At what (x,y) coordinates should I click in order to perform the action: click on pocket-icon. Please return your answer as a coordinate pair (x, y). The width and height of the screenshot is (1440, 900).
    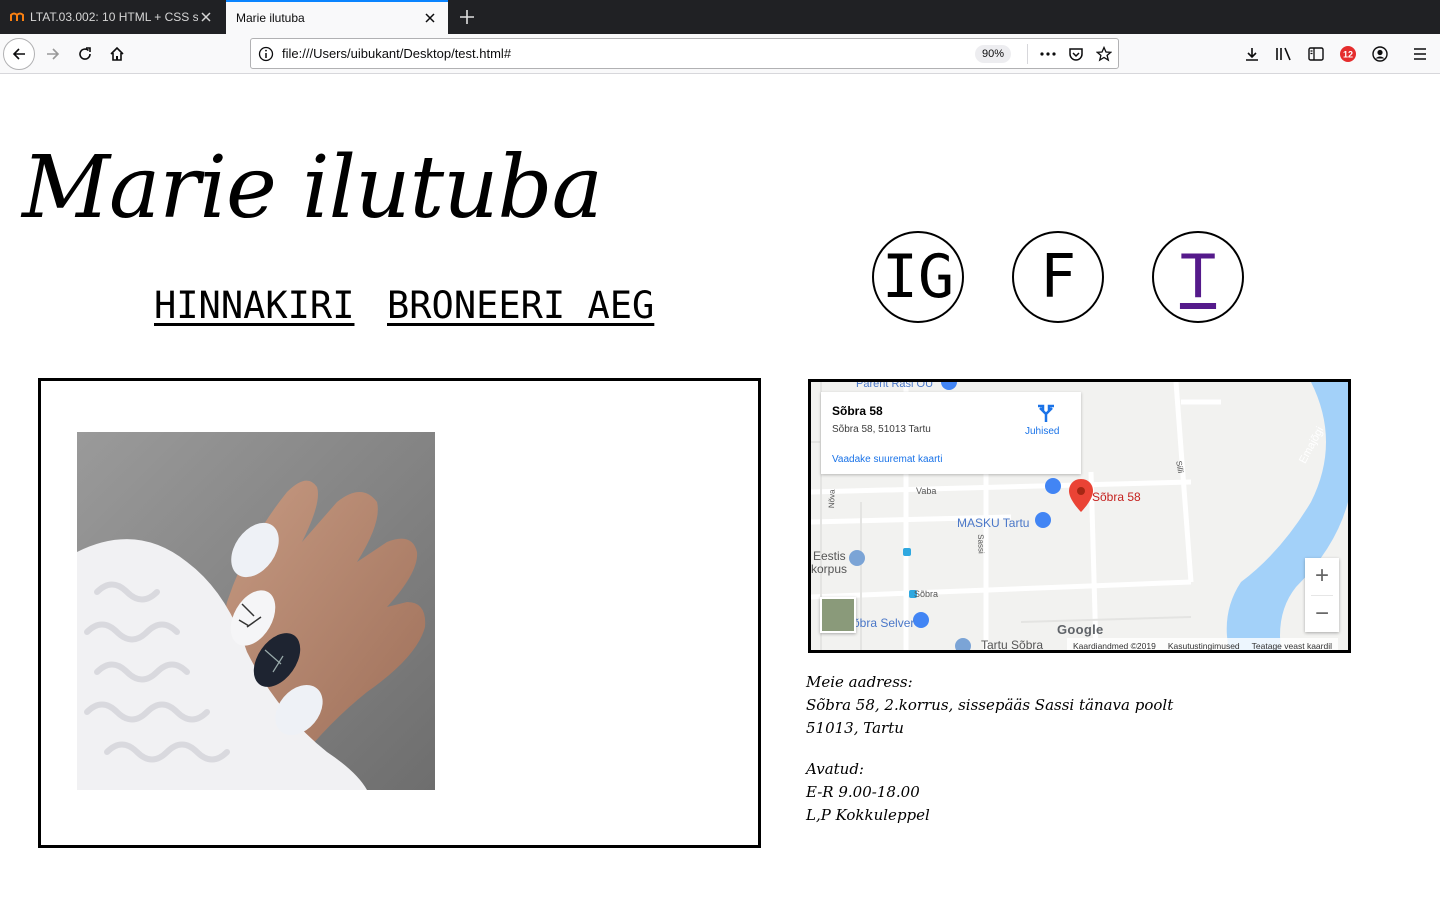
    Looking at the image, I should click on (1076, 54).